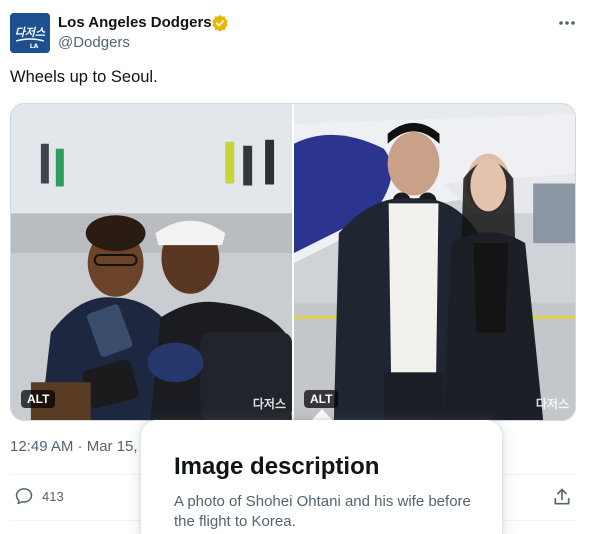 The image size is (589, 534). I want to click on svg-text: 다저스, so click(30, 32).